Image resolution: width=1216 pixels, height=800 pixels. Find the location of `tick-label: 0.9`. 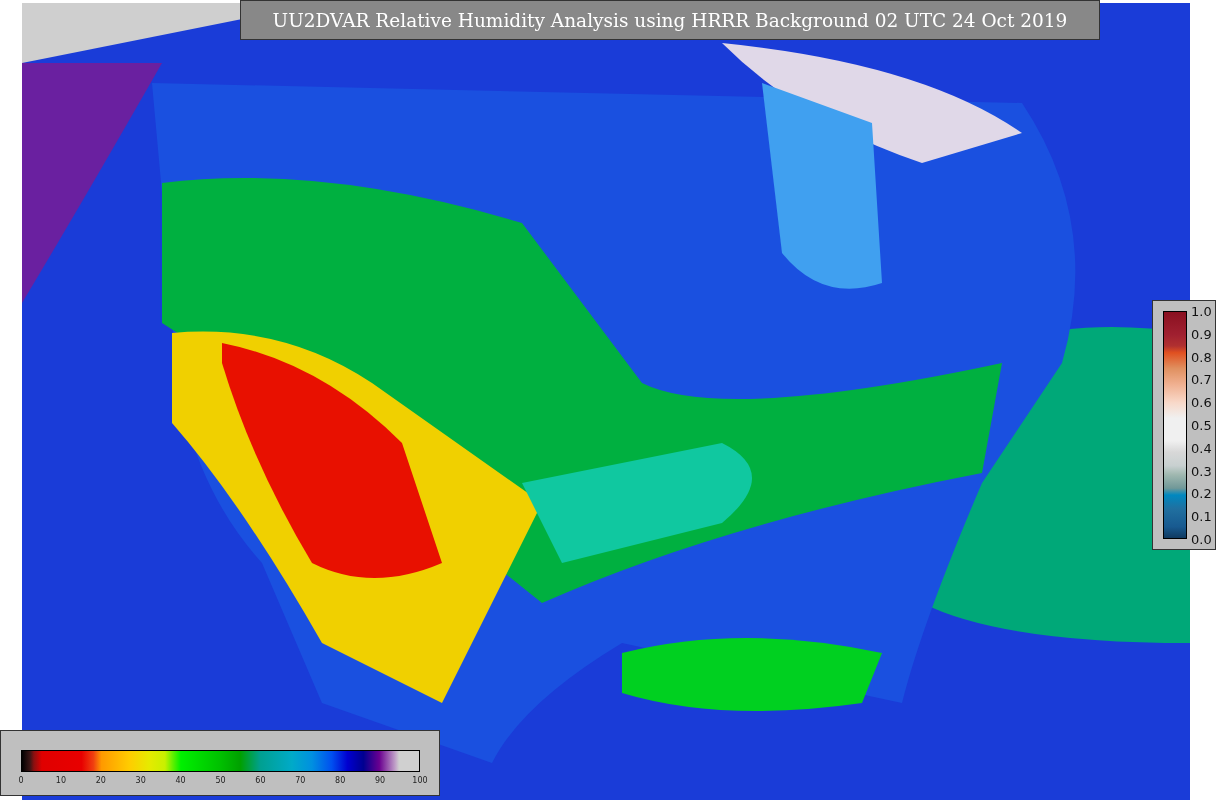

tick-label: 0.9 is located at coordinates (1201, 334).